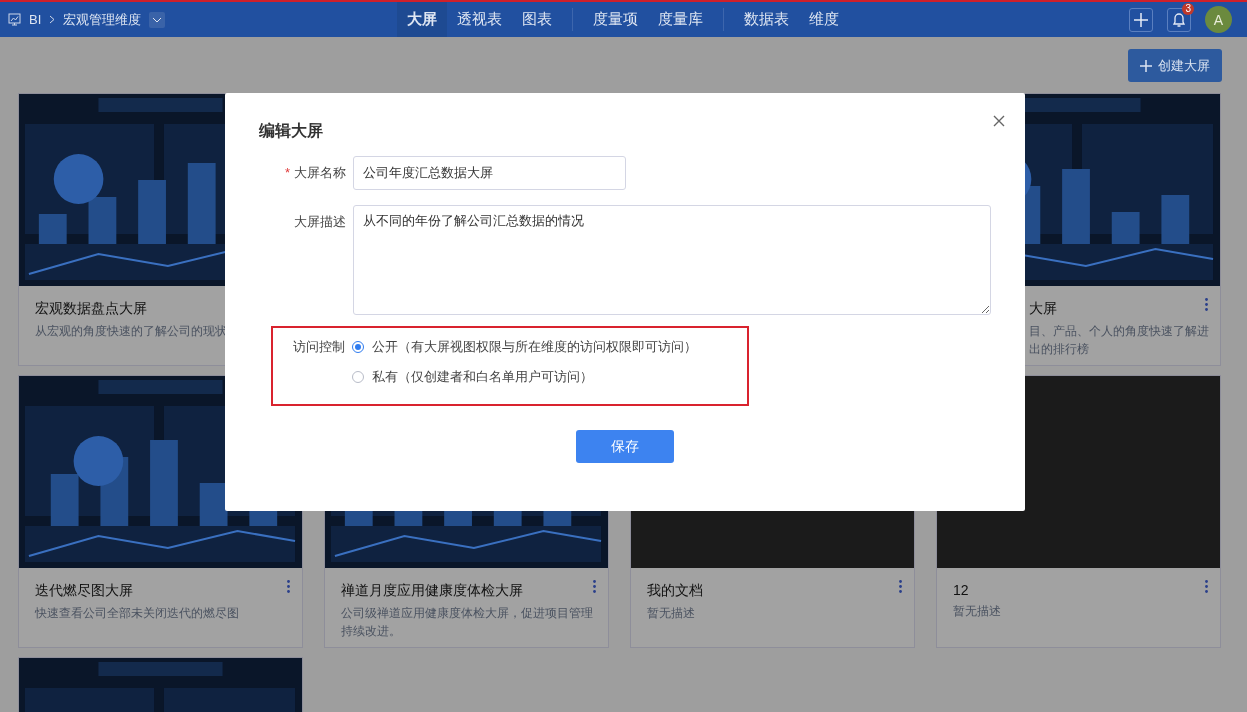  I want to click on name-field: 公司年度汇总数据大屏, so click(489, 173).